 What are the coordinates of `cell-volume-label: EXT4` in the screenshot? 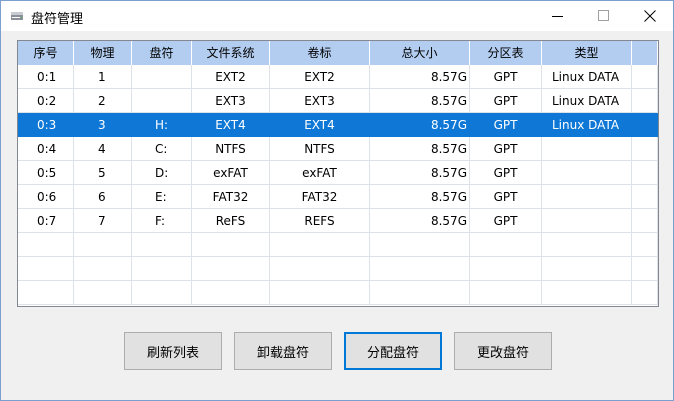 It's located at (320, 125).